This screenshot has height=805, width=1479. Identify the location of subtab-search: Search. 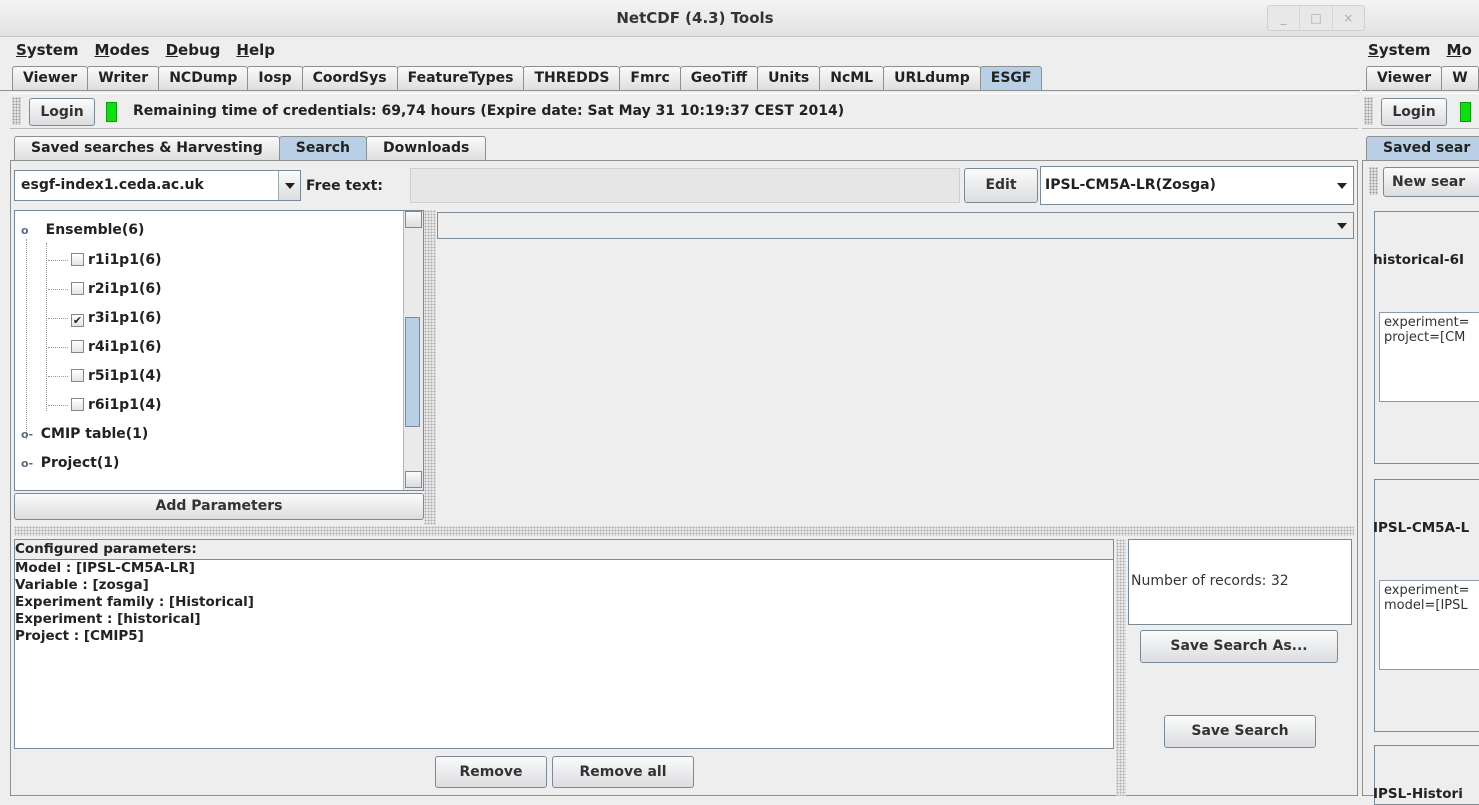
(322, 148).